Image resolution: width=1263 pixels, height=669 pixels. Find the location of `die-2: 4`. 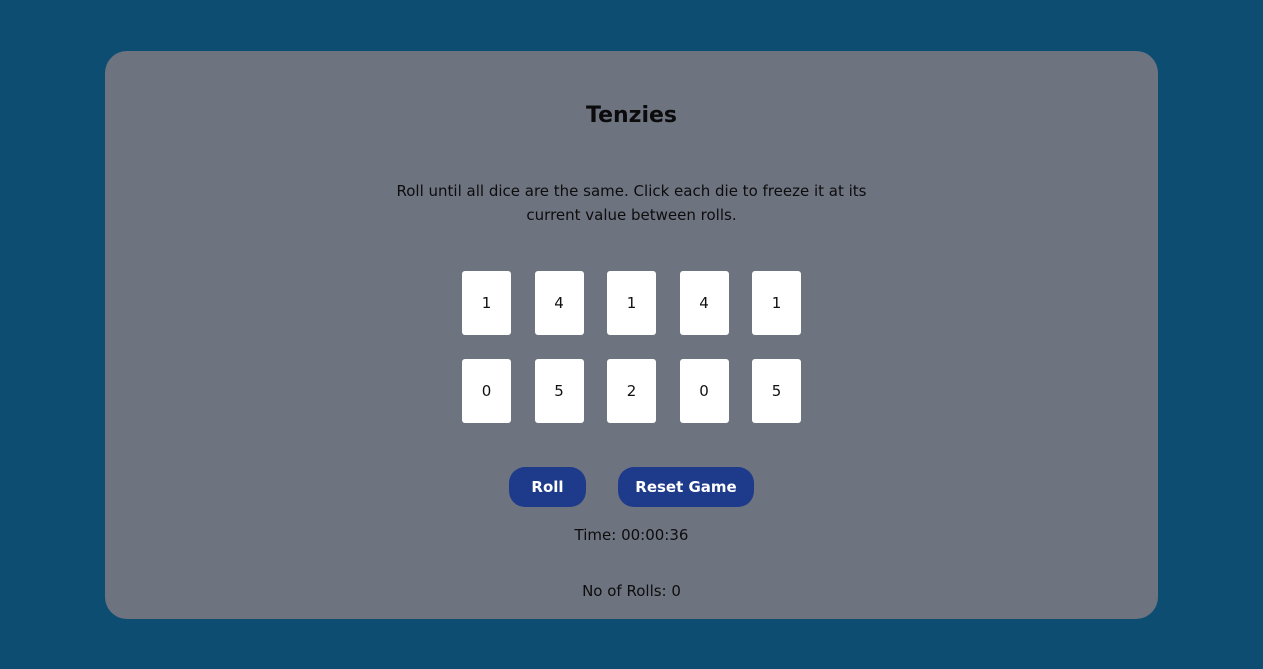

die-2: 4 is located at coordinates (559, 303).